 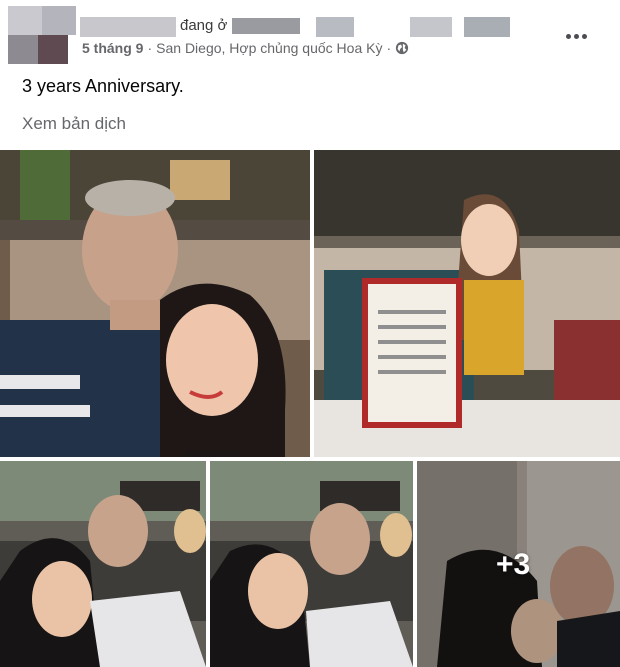 I want to click on see-translation-link: Xem bản dịch, so click(x=74, y=124).